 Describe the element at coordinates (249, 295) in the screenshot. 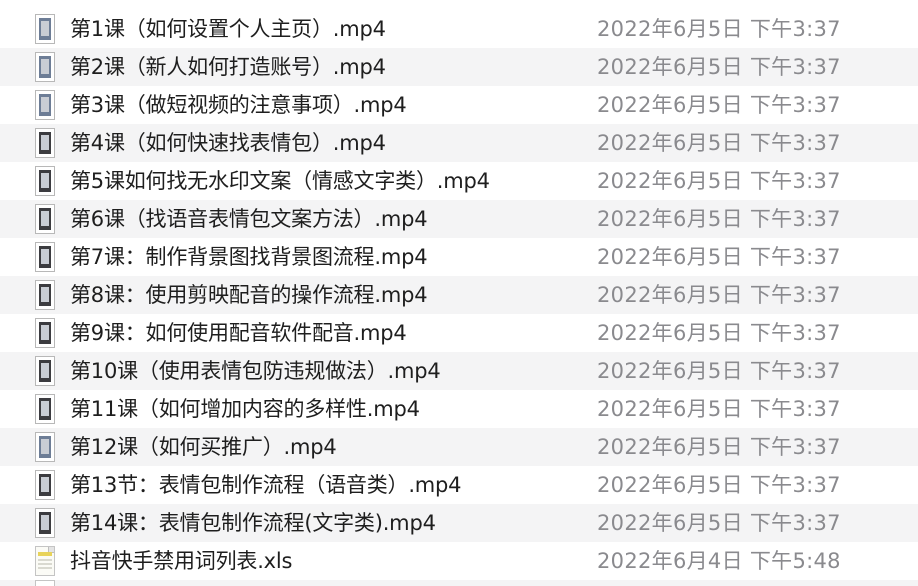

I see `file-name: 第8课：使用剪映配音的操作流程.mp4` at that location.